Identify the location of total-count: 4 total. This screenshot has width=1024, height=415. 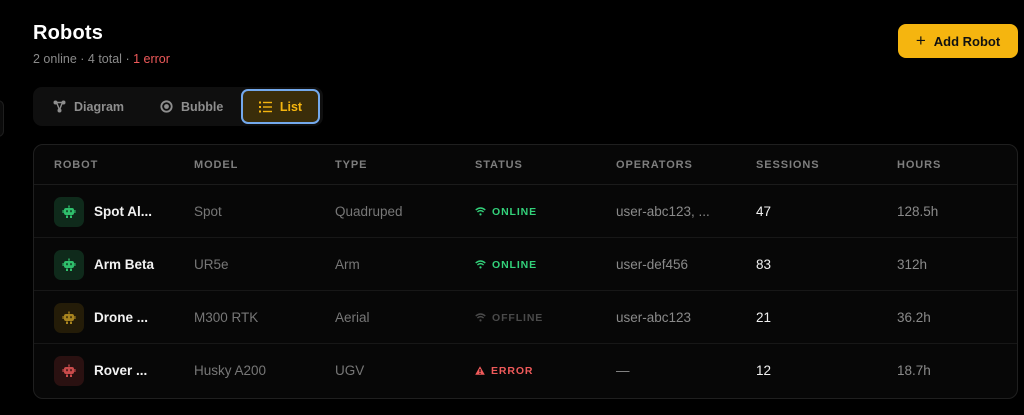
(104, 59).